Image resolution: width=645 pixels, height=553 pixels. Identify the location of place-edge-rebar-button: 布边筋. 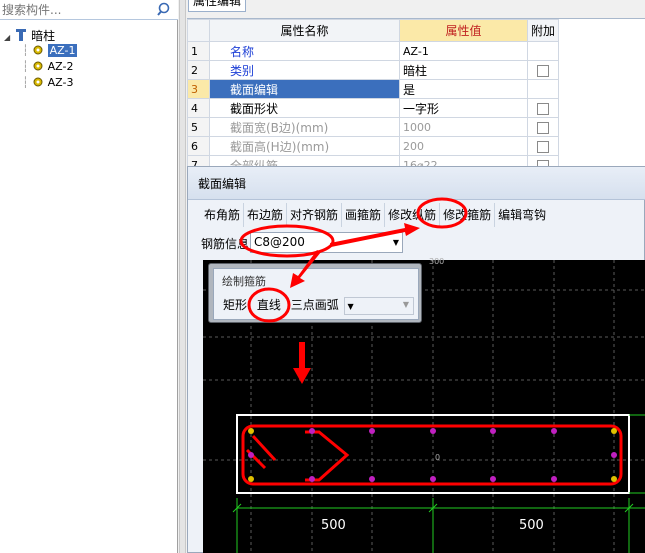
(266, 215).